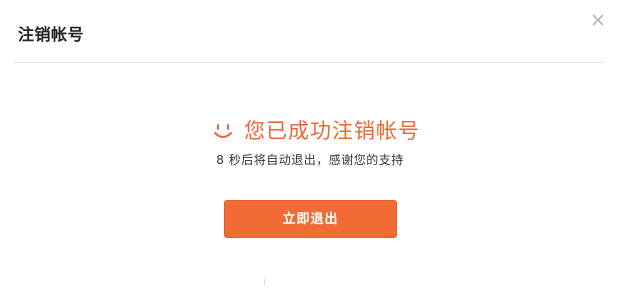 This screenshot has height=289, width=620. Describe the element at coordinates (51, 34) in the screenshot. I see `dialog-title: 注销帐号` at that location.